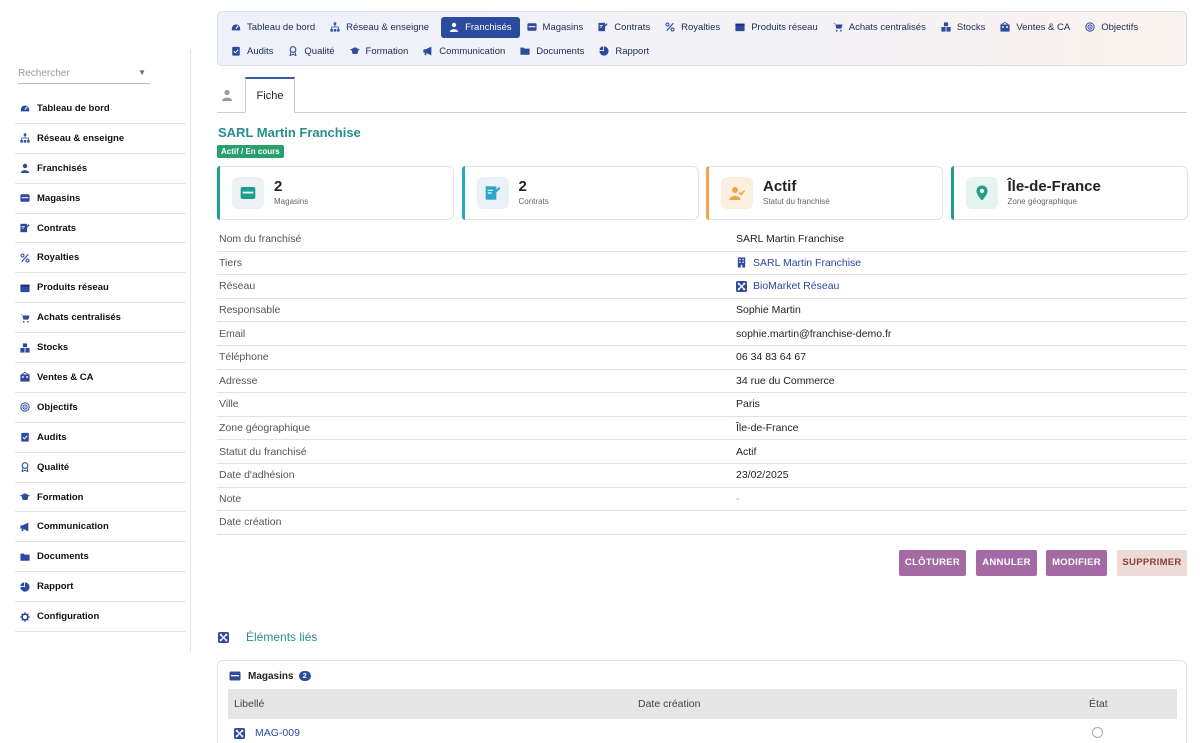 The height and width of the screenshot is (743, 1200). I want to click on nav-tab-stocks: Stocks, so click(966, 27).